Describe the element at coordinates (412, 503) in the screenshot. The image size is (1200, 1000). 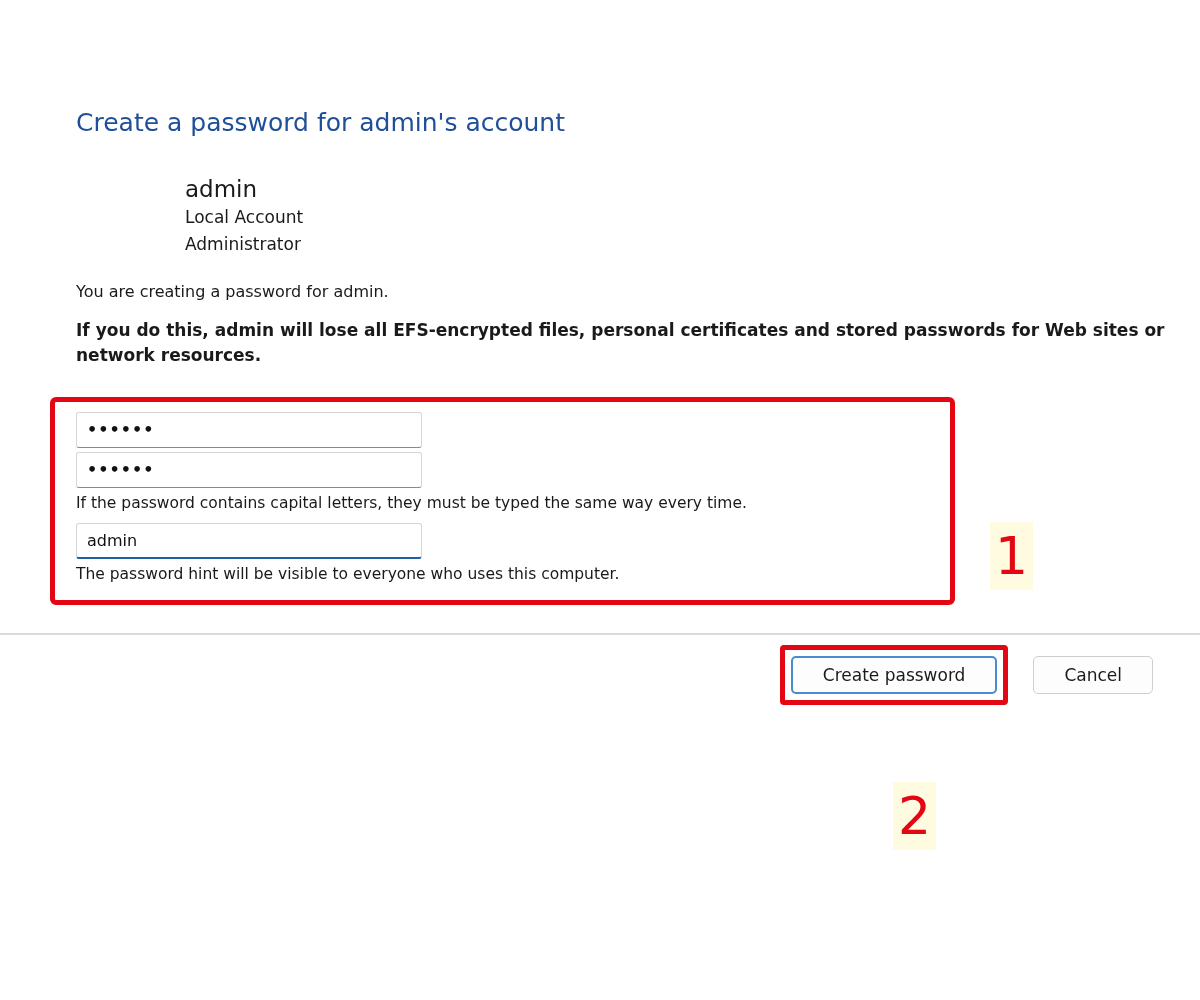
I see `help-text: If the password contains capital letters, they must be typed the same way every time.` at that location.